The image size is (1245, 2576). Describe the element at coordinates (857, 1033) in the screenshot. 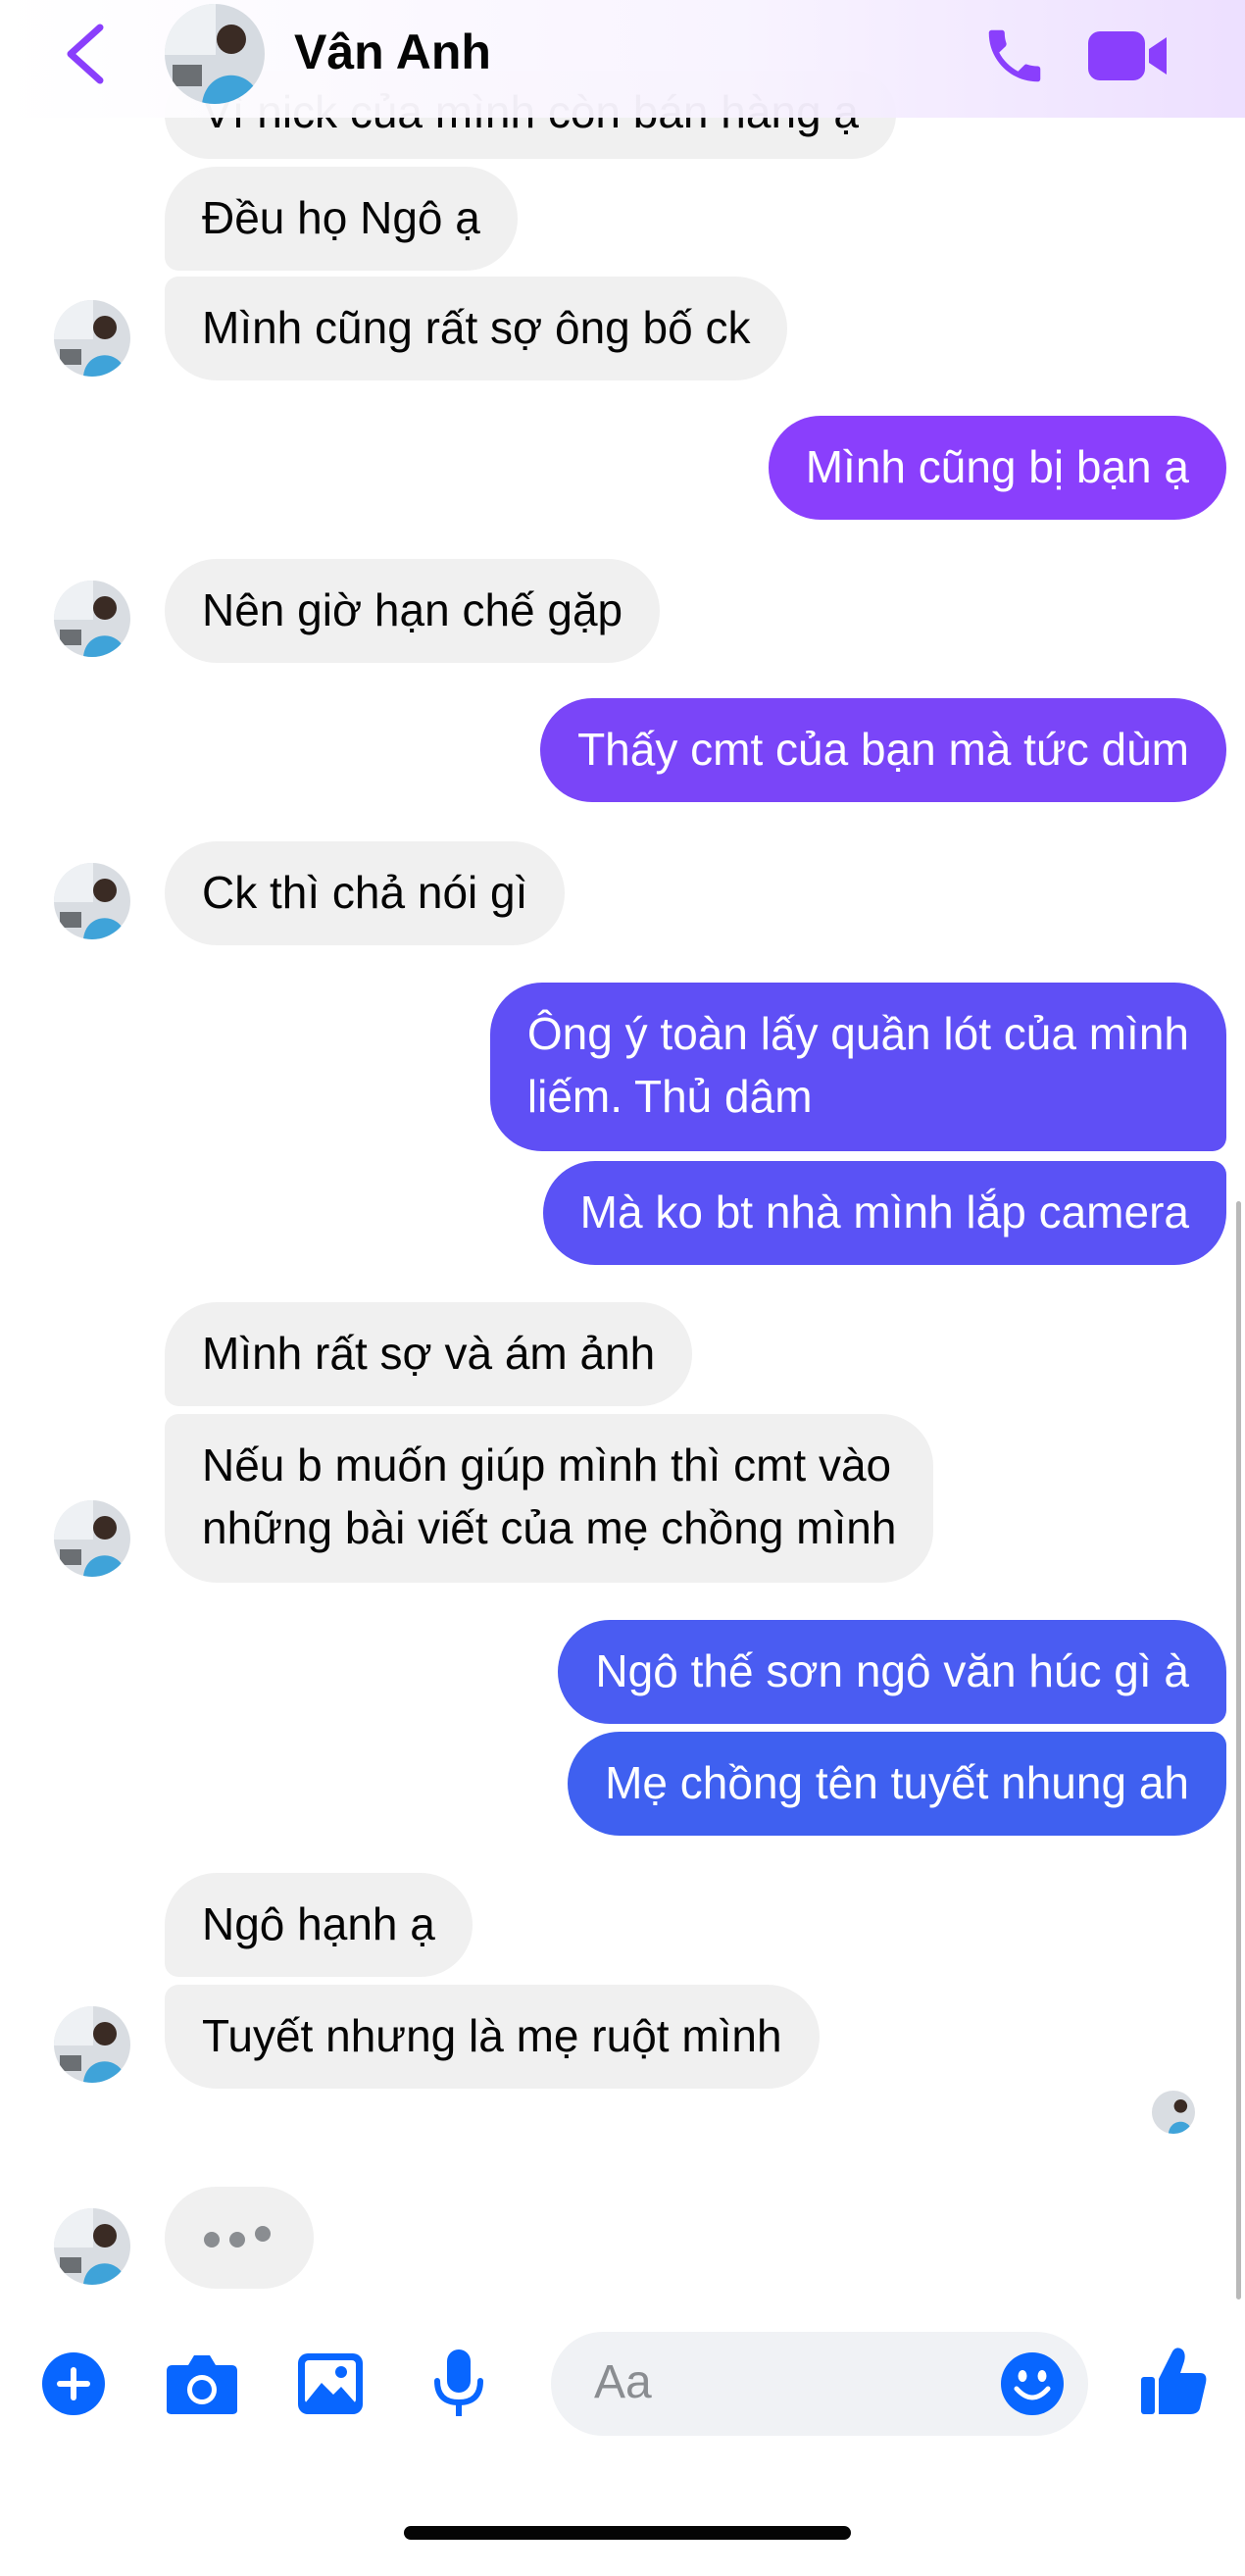

I see `message-text-line: Ông ý toàn lấy quần lót của mình` at that location.